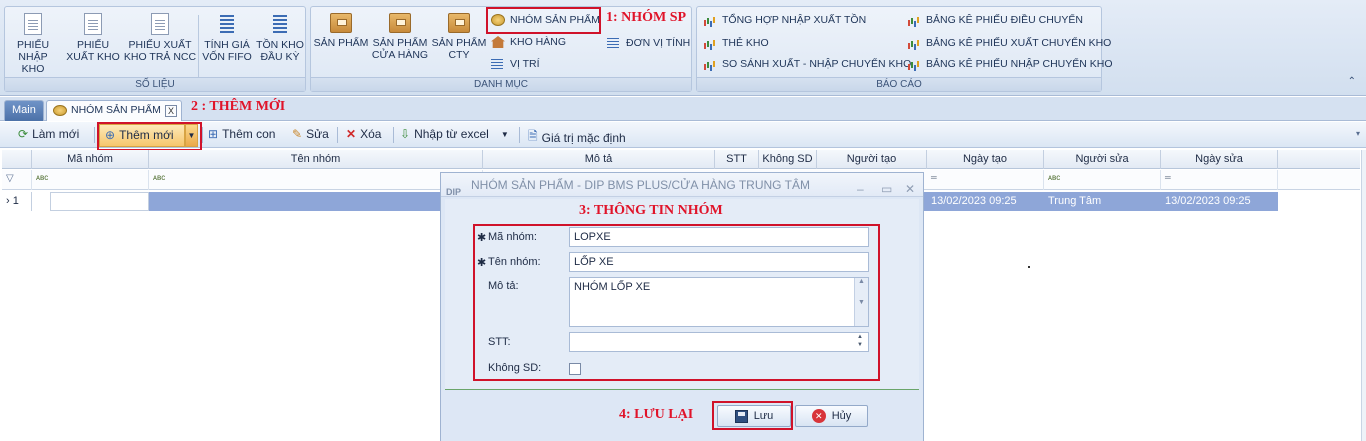 The width and height of the screenshot is (1366, 441). Describe the element at coordinates (90, 159) in the screenshot. I see `column-ma-nhom: Mã nhóm` at that location.